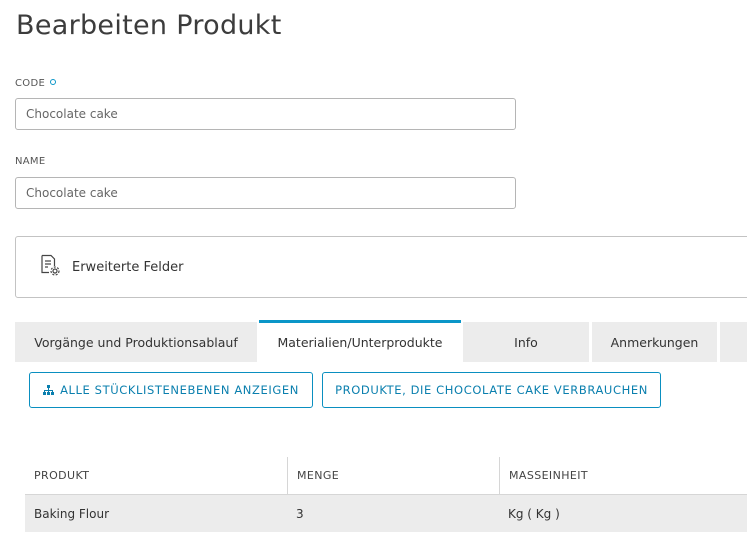  I want to click on consuming-products-button: PRODUKTE, DIE CHOCOLATE CAKE VERBRAUCHEN, so click(491, 390).